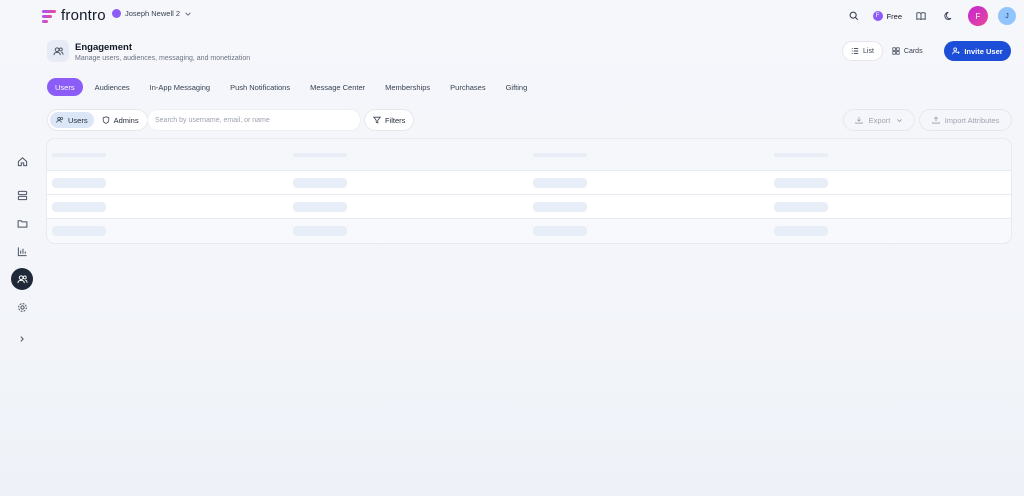  What do you see at coordinates (180, 87) in the screenshot?
I see `tab-in-app-messaging: In-App Messaging` at bounding box center [180, 87].